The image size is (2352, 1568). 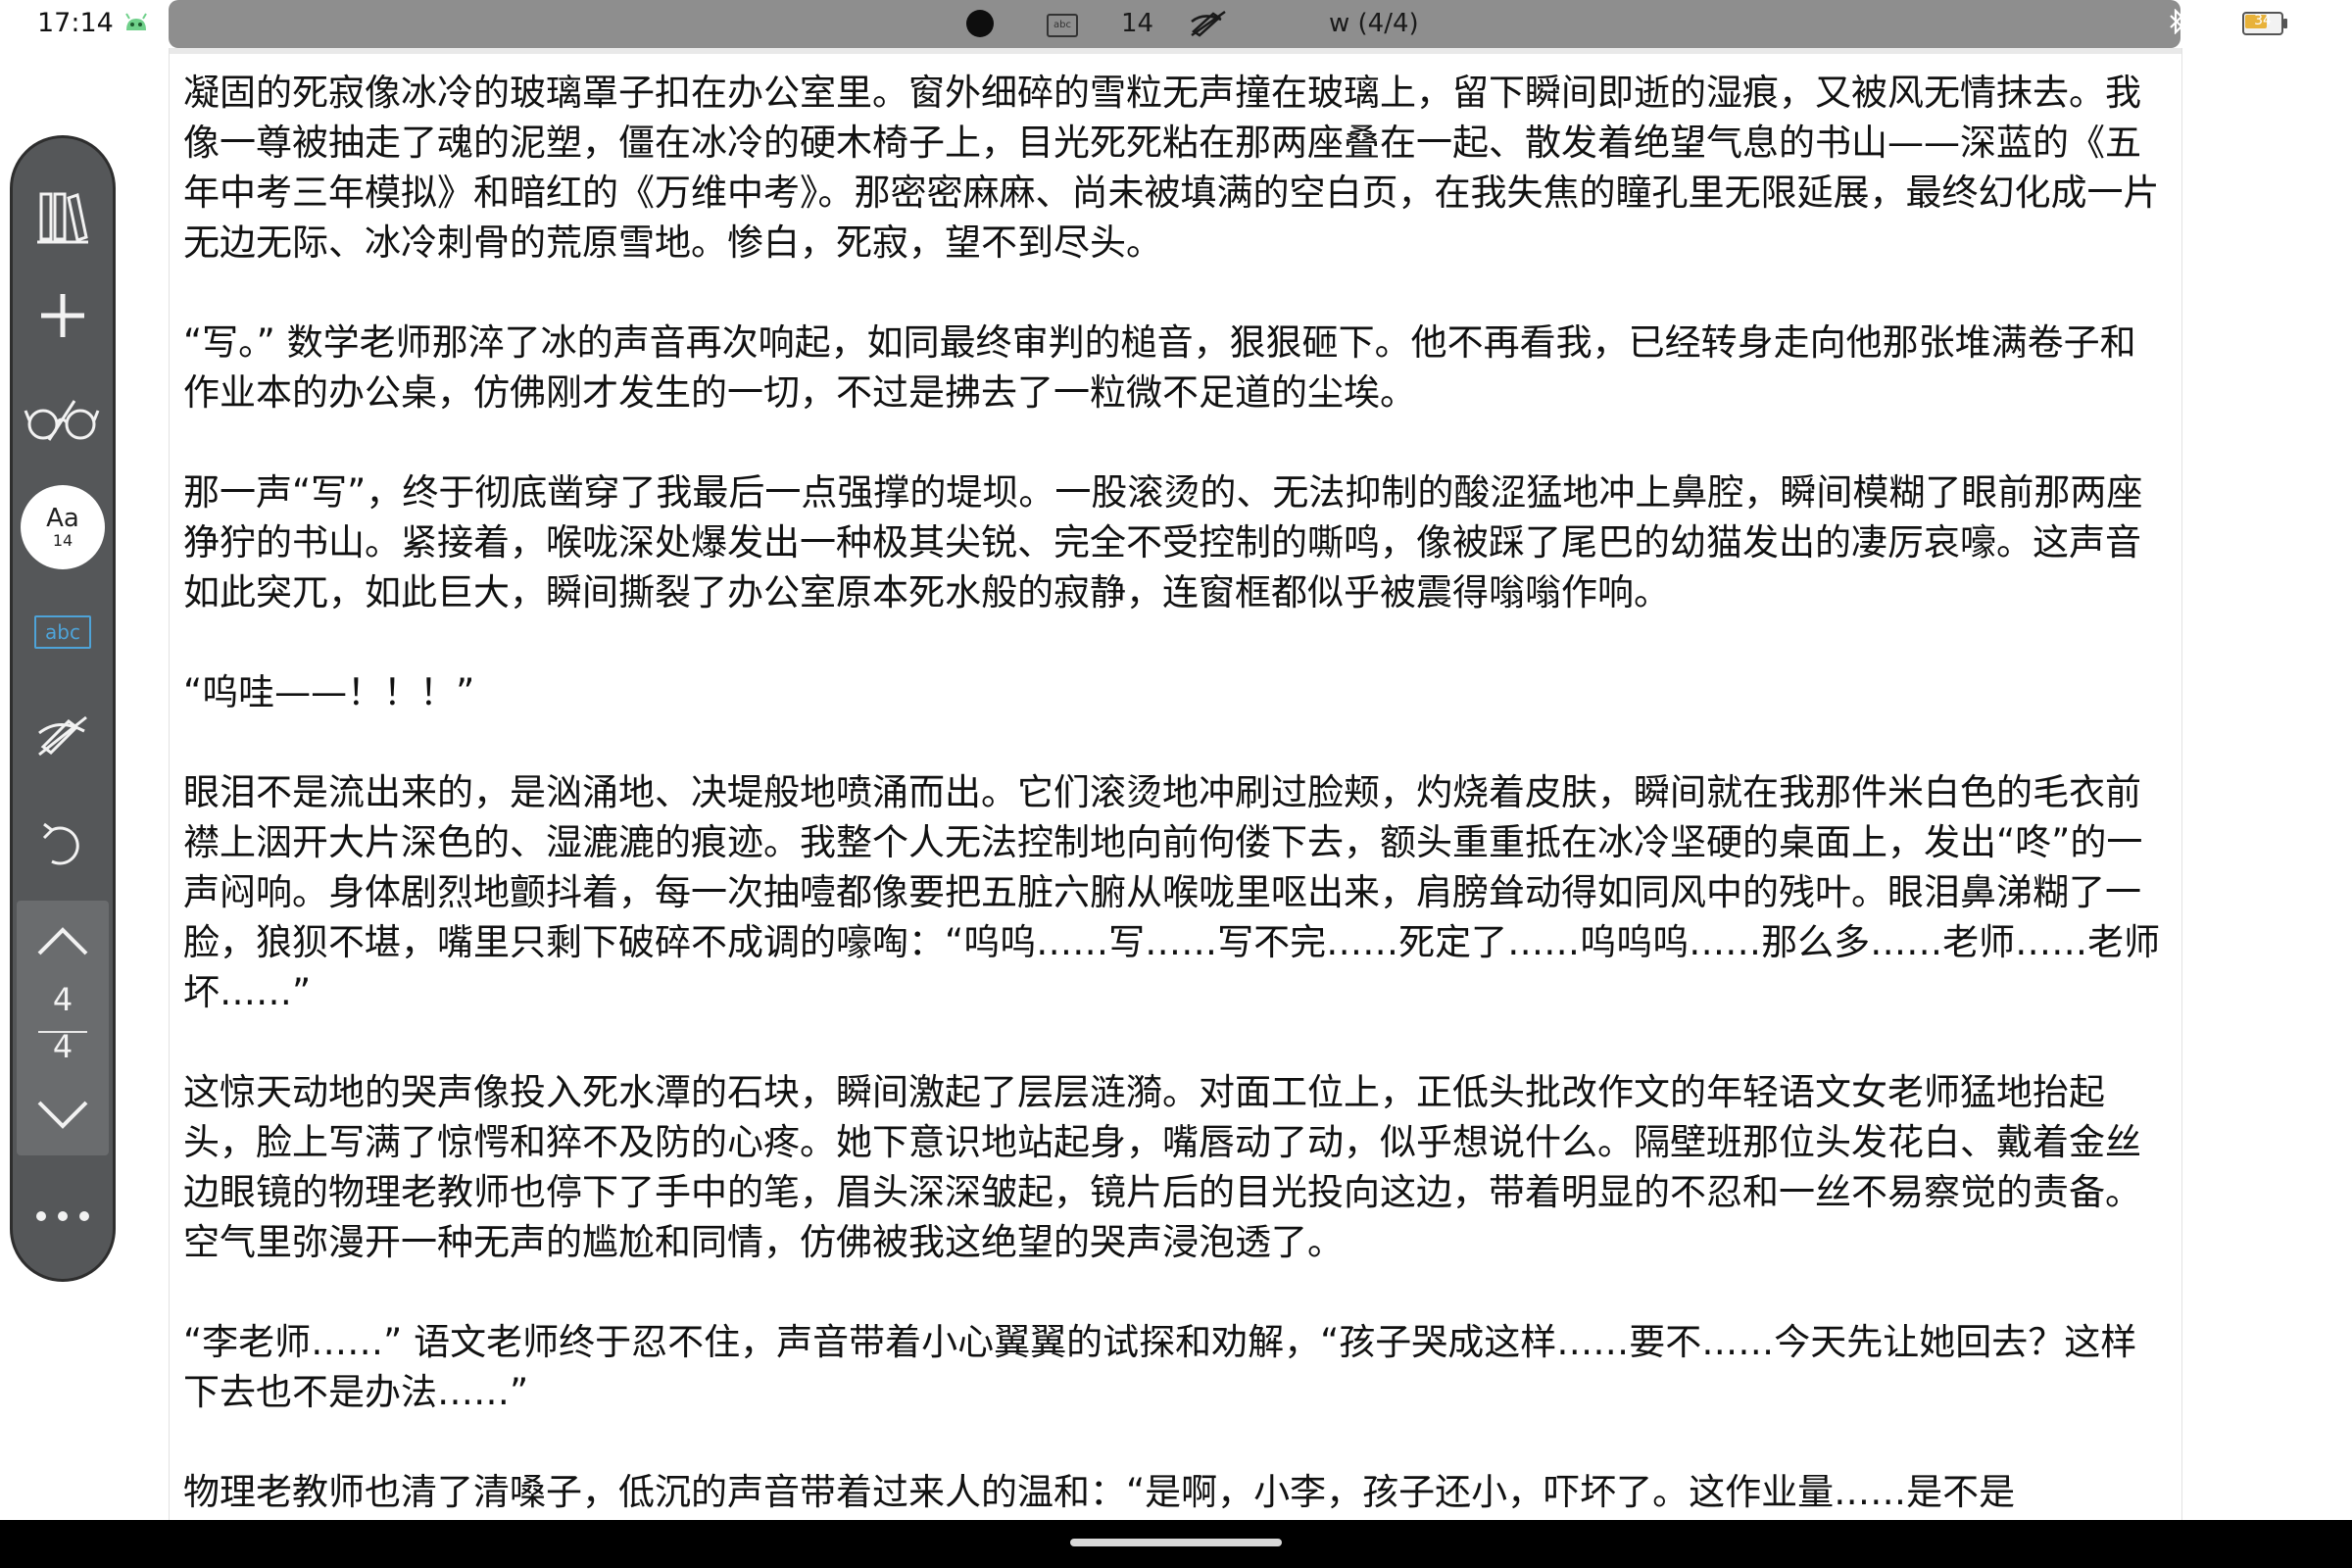 What do you see at coordinates (62, 518) in the screenshot?
I see `font-label: Aa` at bounding box center [62, 518].